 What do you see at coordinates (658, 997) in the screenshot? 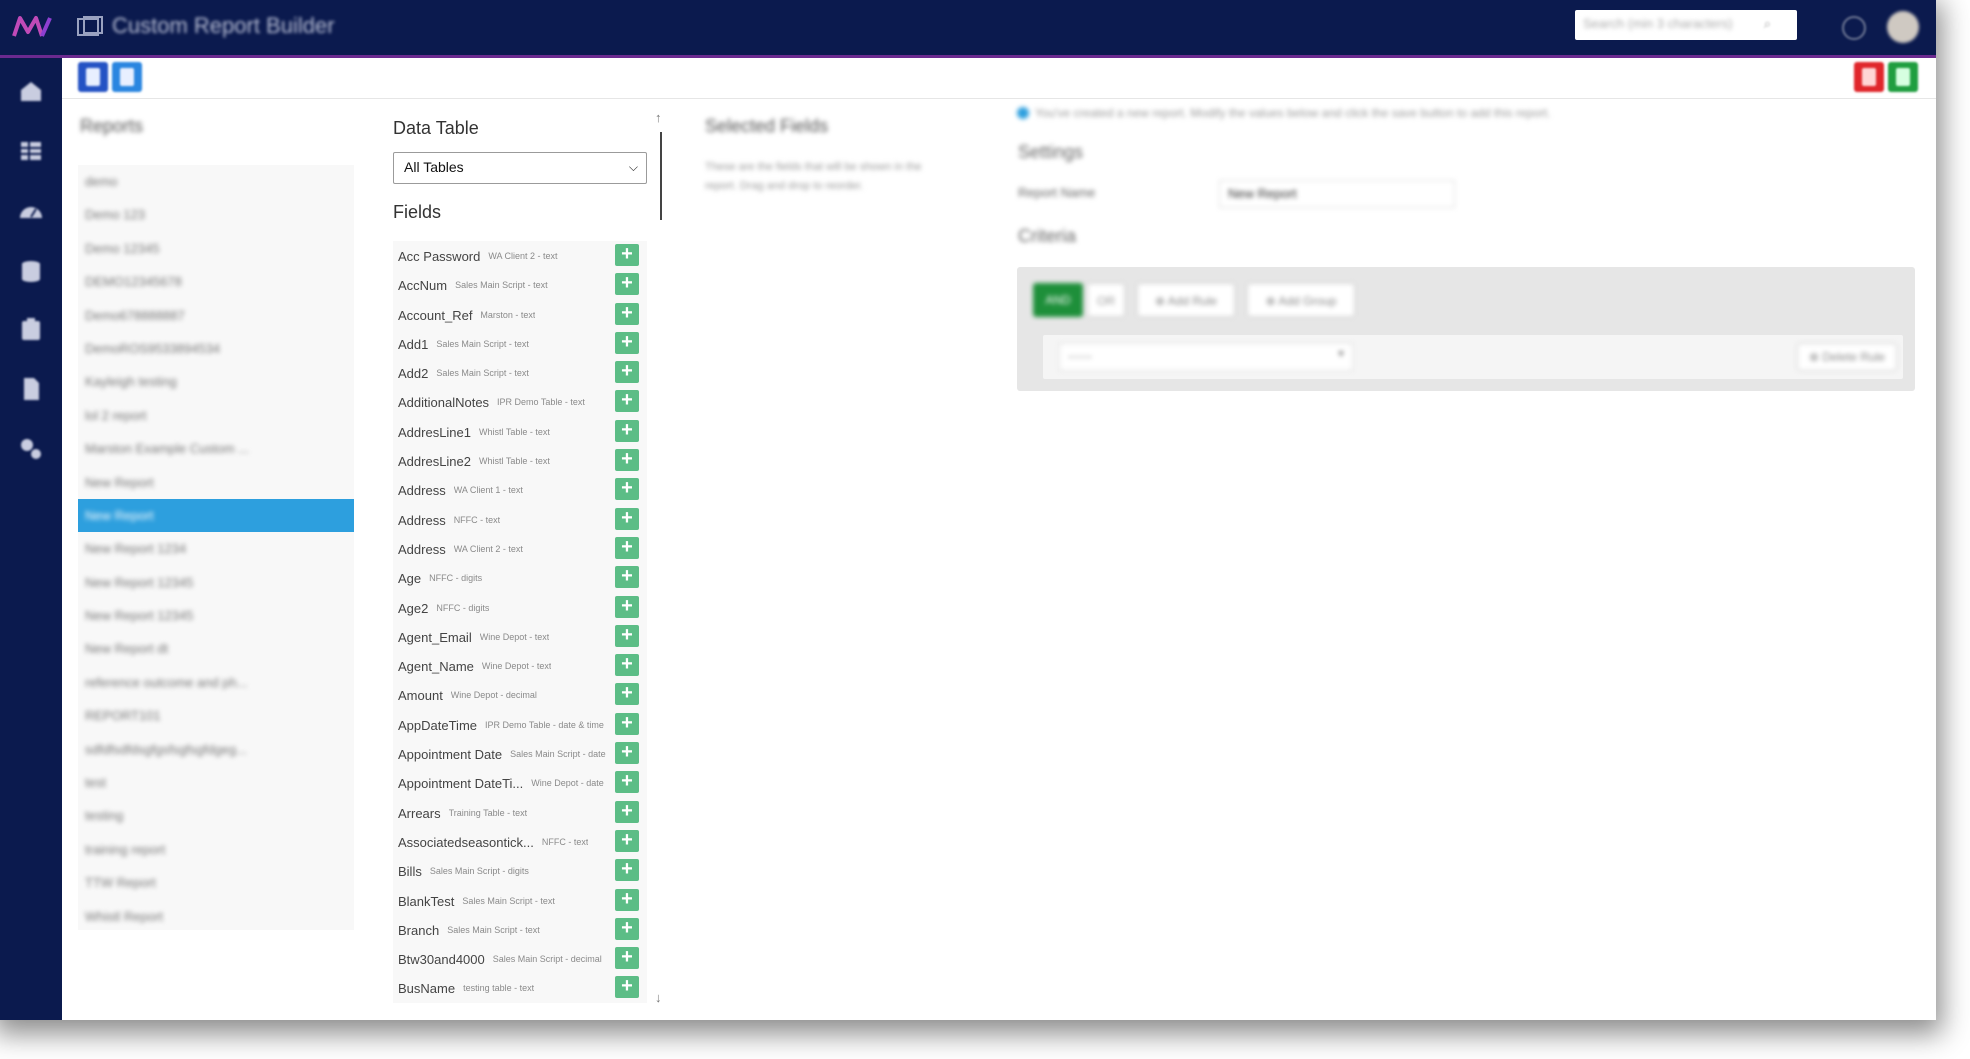
I see `scroll-down-icon: ↓` at bounding box center [658, 997].